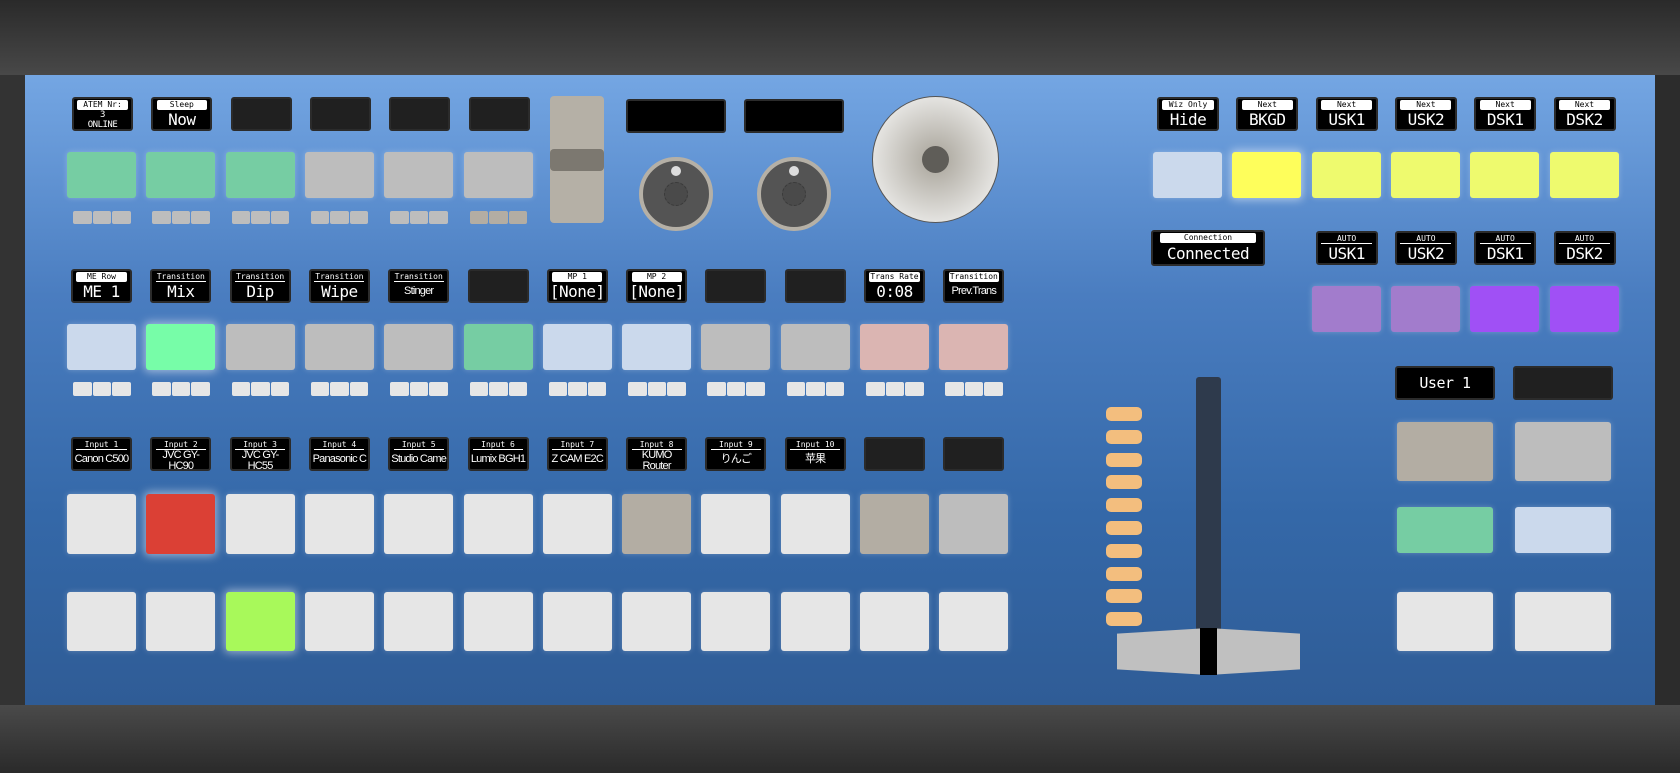 Image resolution: width=1680 pixels, height=773 pixels. What do you see at coordinates (676, 194) in the screenshot?
I see `rotary-knob-1-icon` at bounding box center [676, 194].